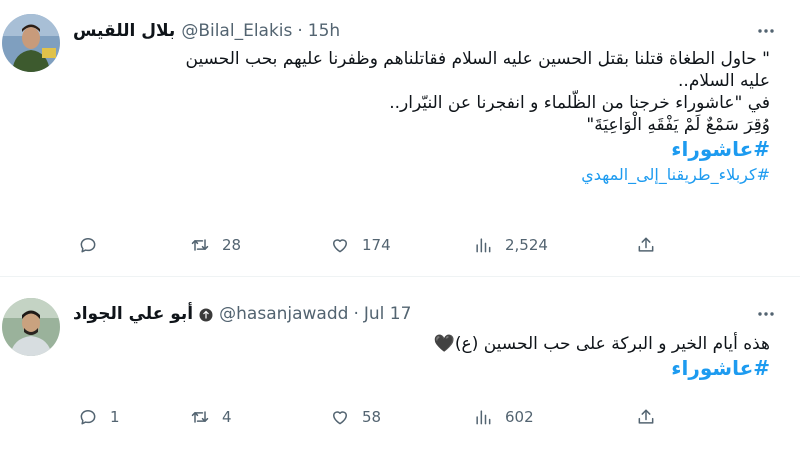 This screenshot has height=450, width=800. Describe the element at coordinates (444, 344) in the screenshot. I see `black-heart-icon: 🖤` at that location.